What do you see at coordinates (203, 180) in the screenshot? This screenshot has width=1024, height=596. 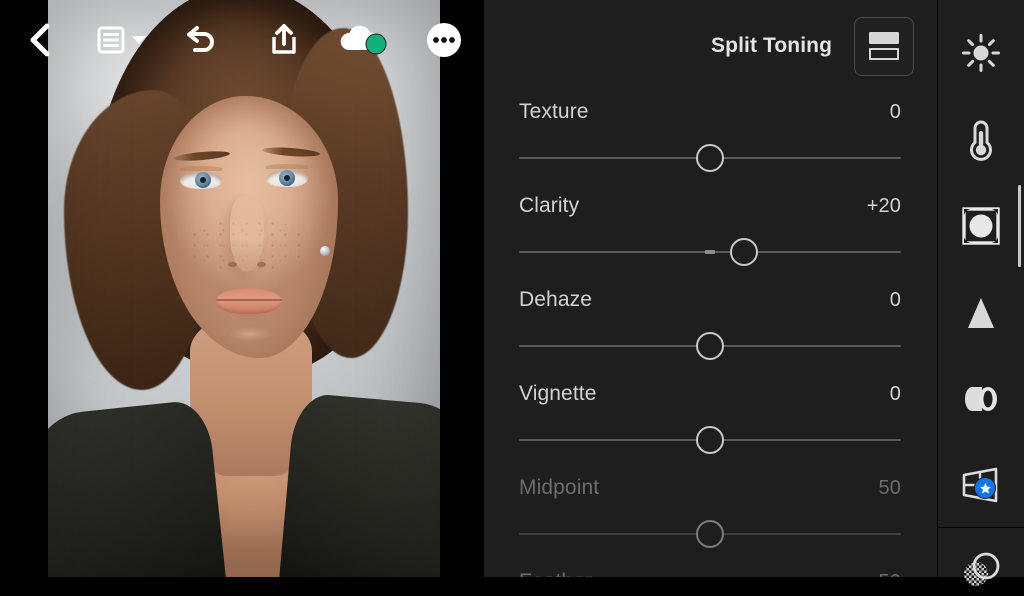 I see `pupil-left` at bounding box center [203, 180].